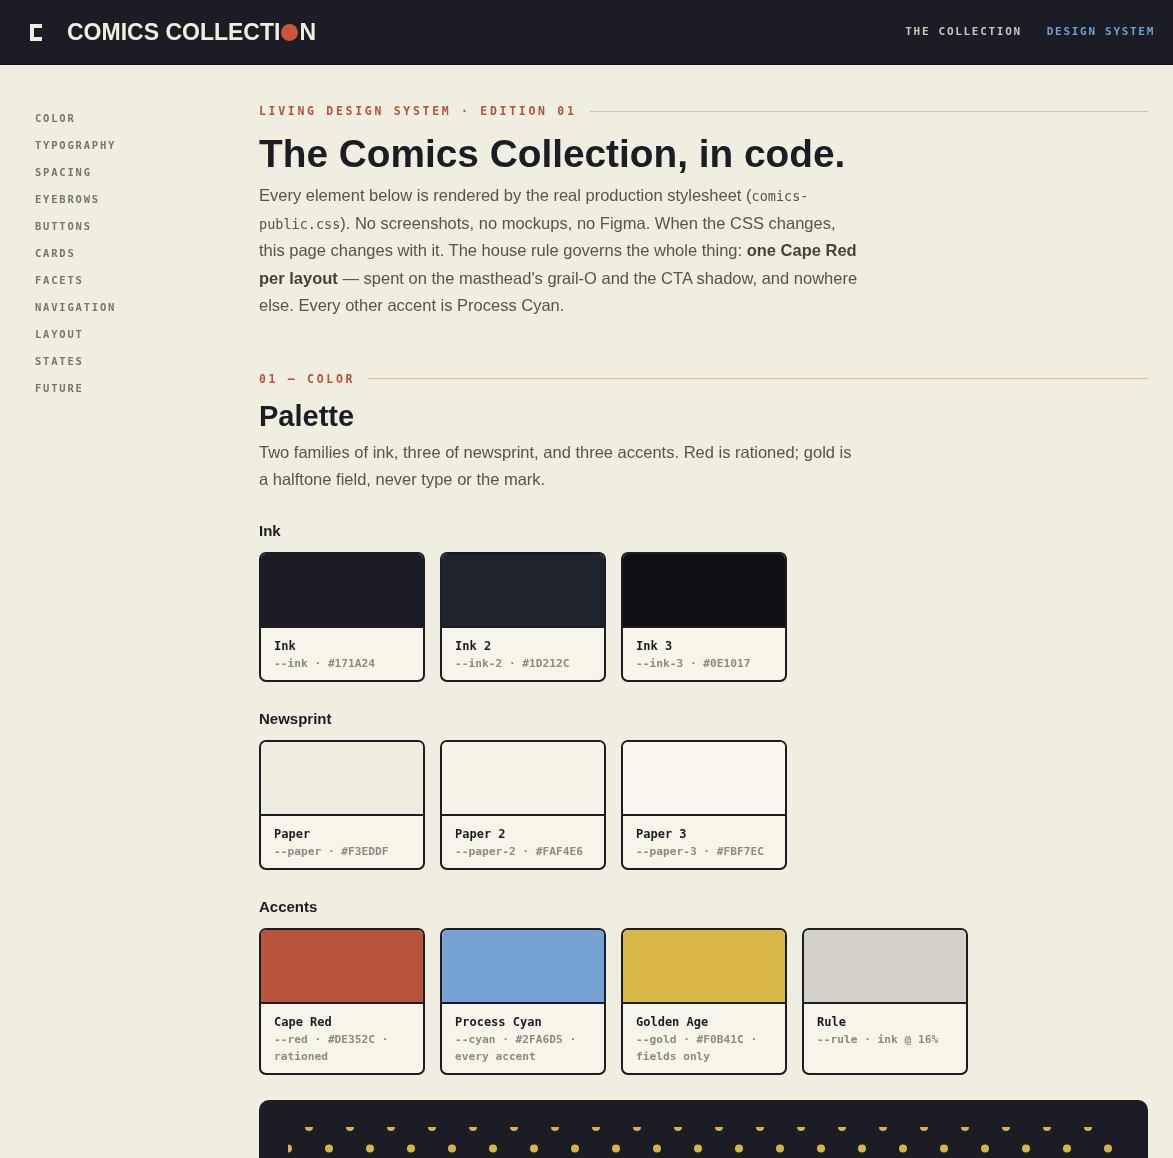  Describe the element at coordinates (36, 32) in the screenshot. I see `logo-mark-icon` at that location.